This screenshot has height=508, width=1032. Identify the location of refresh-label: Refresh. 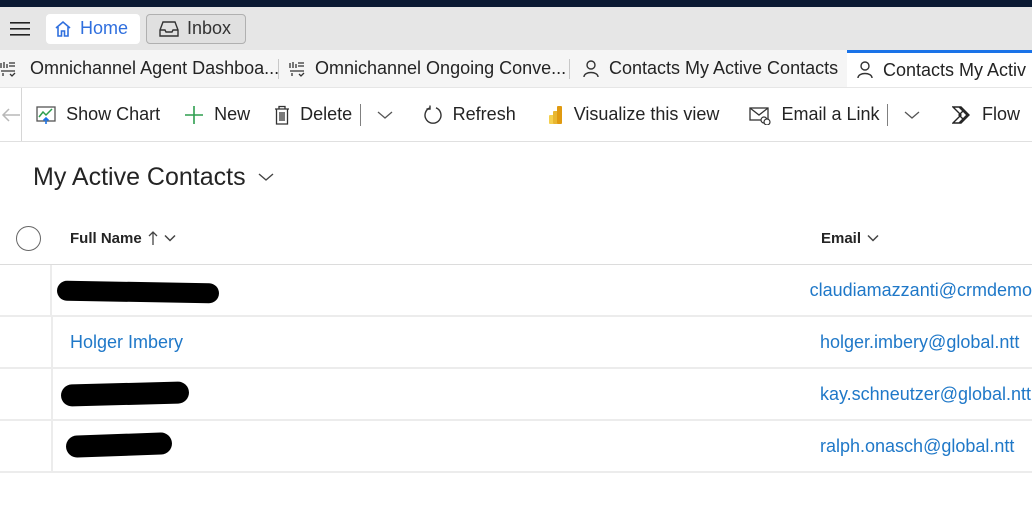
(484, 114).